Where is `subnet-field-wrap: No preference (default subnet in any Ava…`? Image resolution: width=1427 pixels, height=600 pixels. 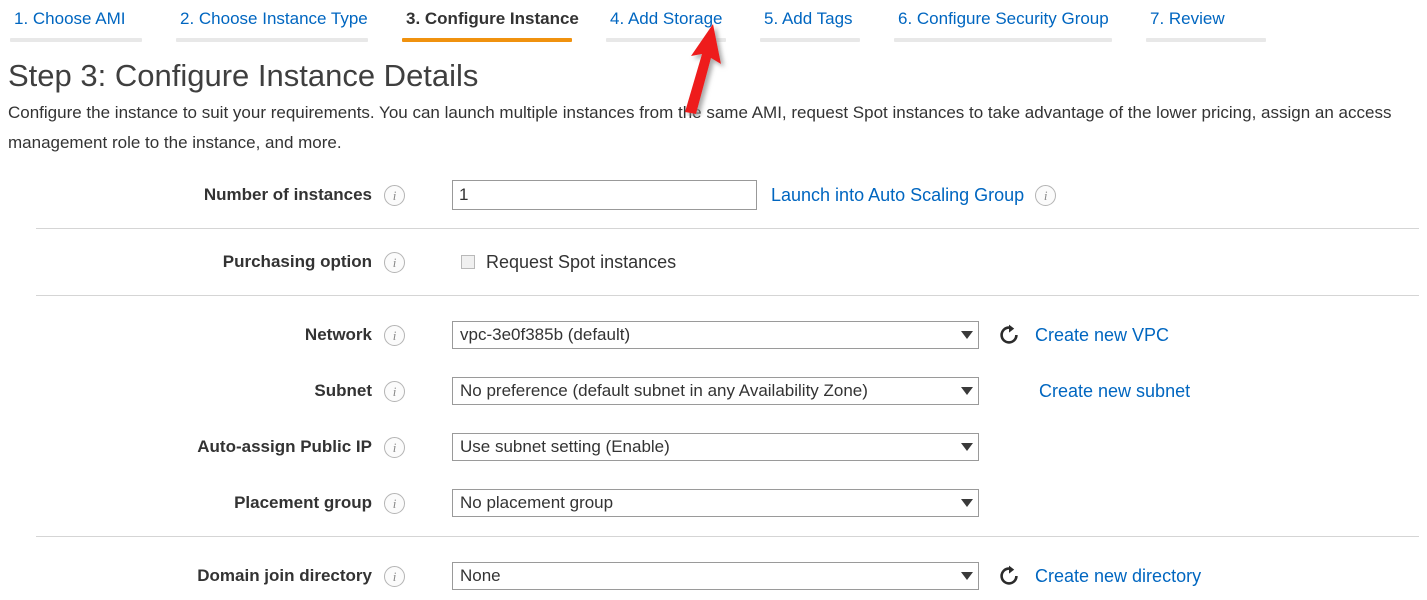
subnet-field-wrap: No preference (default subnet in any Ava… is located at coordinates (821, 391).